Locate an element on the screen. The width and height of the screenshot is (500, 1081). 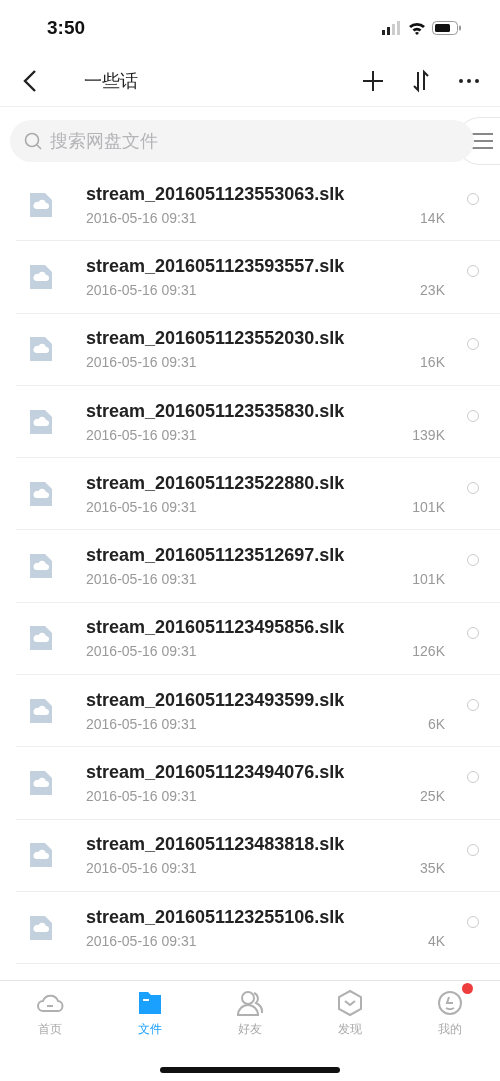
file-name: stream_2016051123552030.slk is located at coordinates (265, 339).